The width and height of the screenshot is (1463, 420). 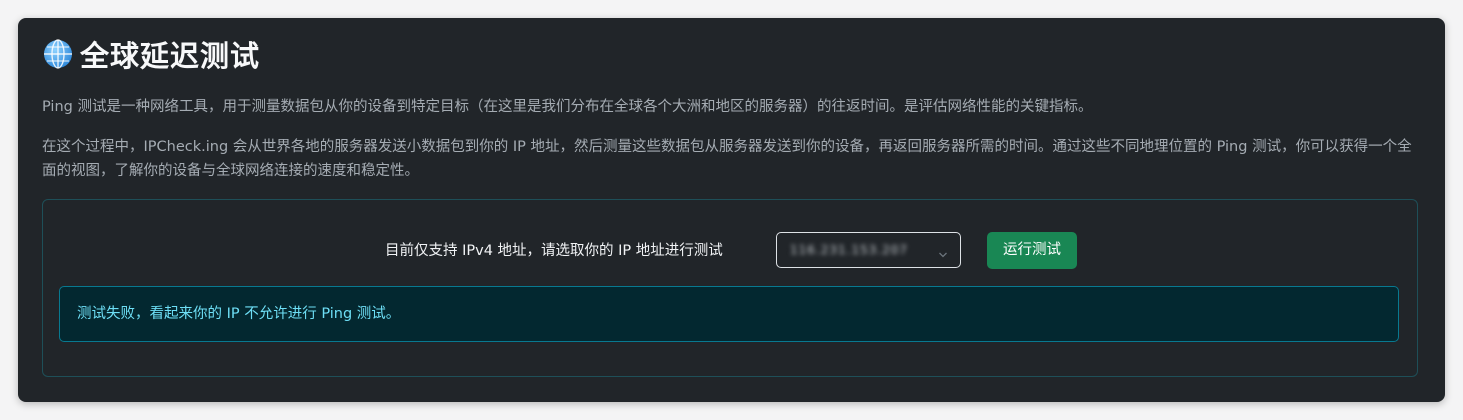 I want to click on chevron-down-icon, so click(x=943, y=251).